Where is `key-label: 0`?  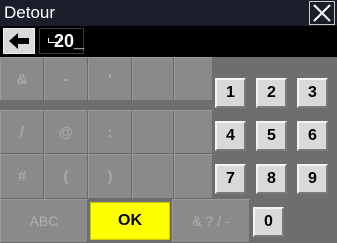
key-label: 0 is located at coordinates (268, 221).